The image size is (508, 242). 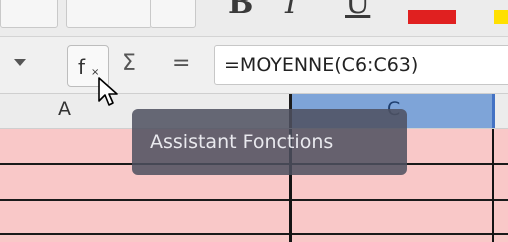 I want to click on toolbar-button, so click(x=173, y=14).